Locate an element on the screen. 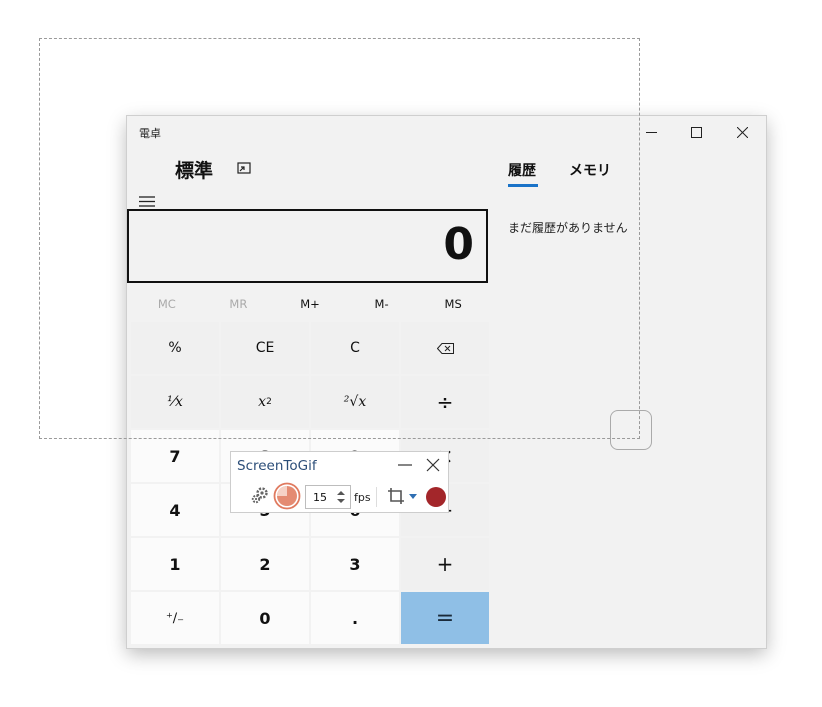 The width and height of the screenshot is (822, 707). memory-row: MC MR M+ M- MS is located at coordinates (310, 304).